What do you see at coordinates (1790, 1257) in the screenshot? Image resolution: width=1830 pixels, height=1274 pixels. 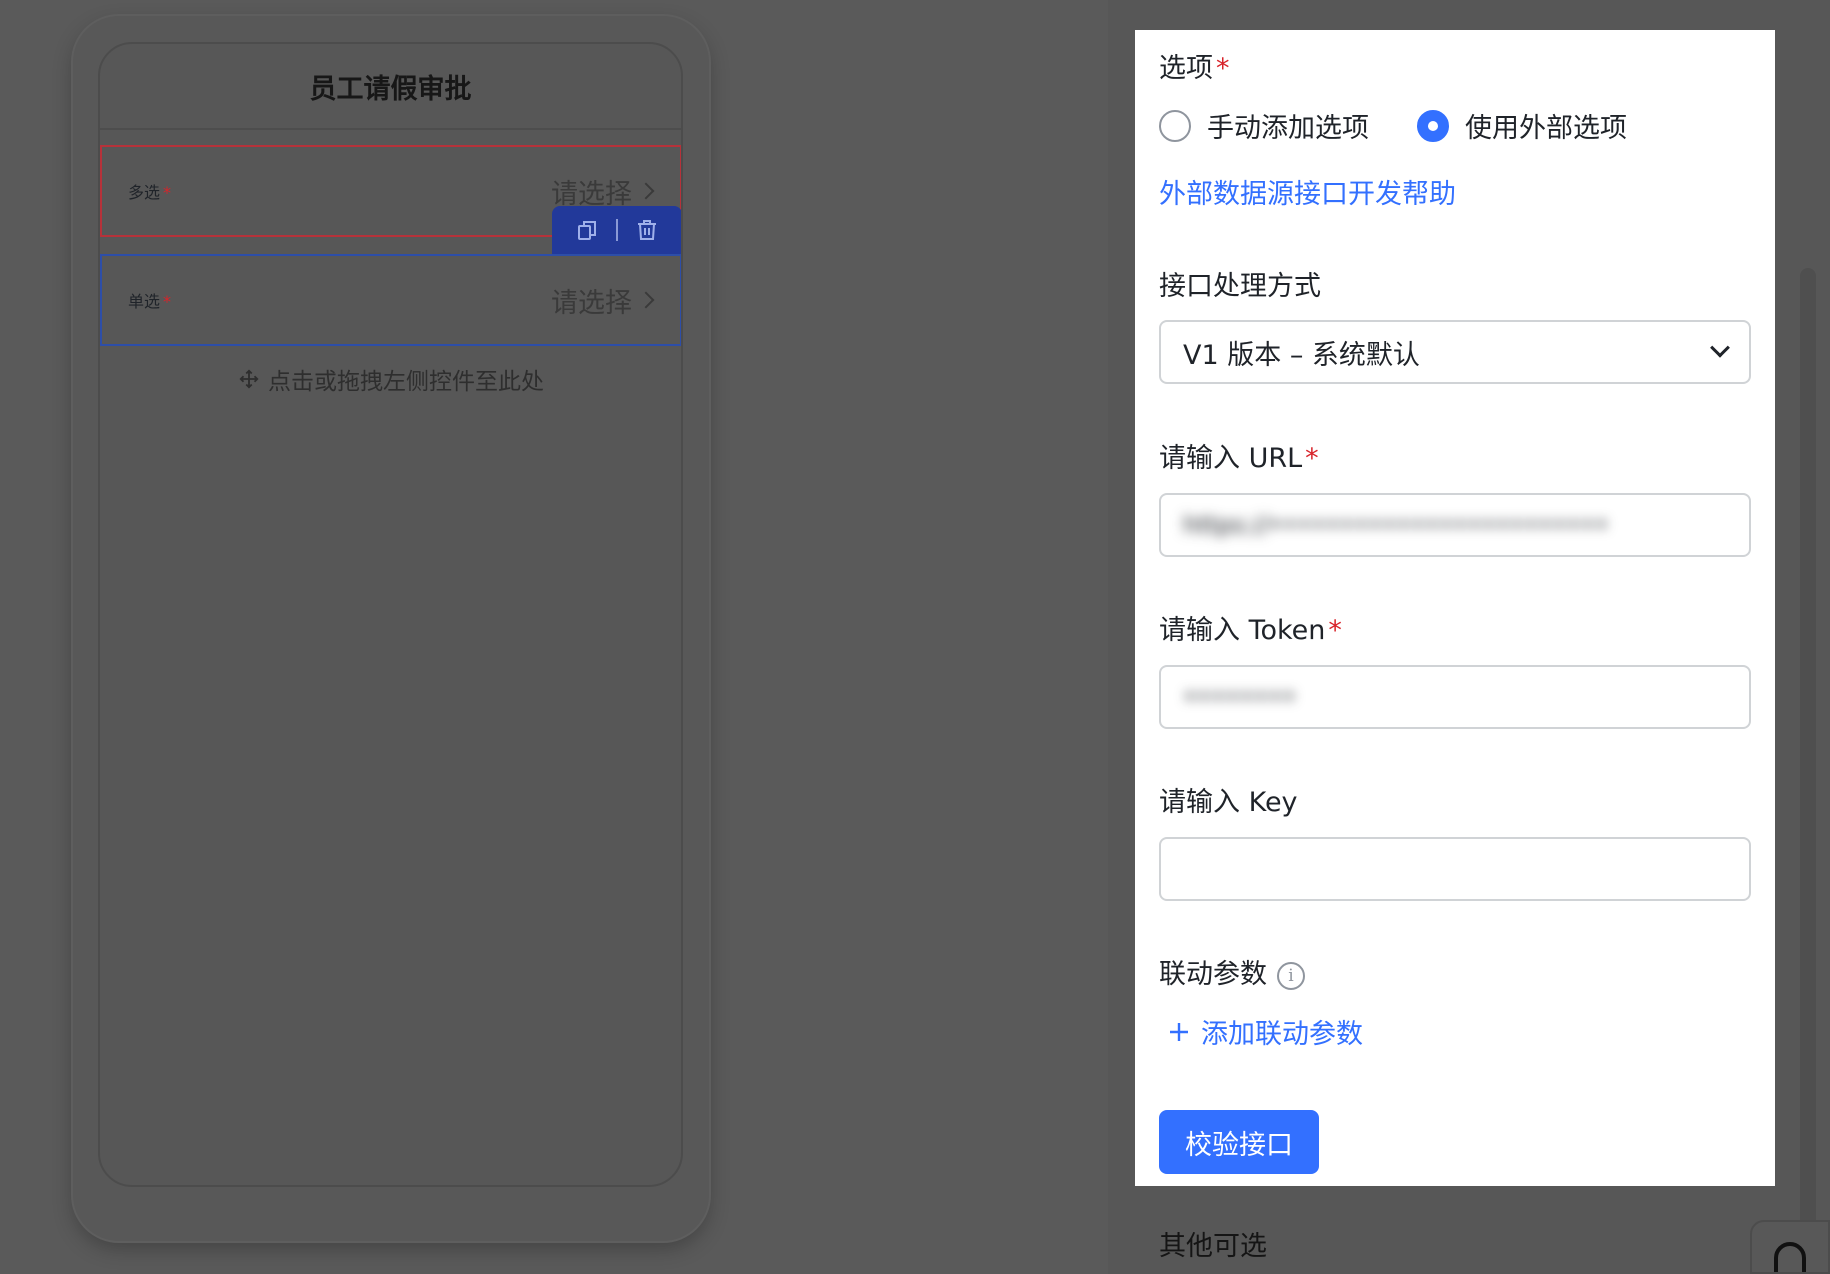 I see `headset-icon` at bounding box center [1790, 1257].